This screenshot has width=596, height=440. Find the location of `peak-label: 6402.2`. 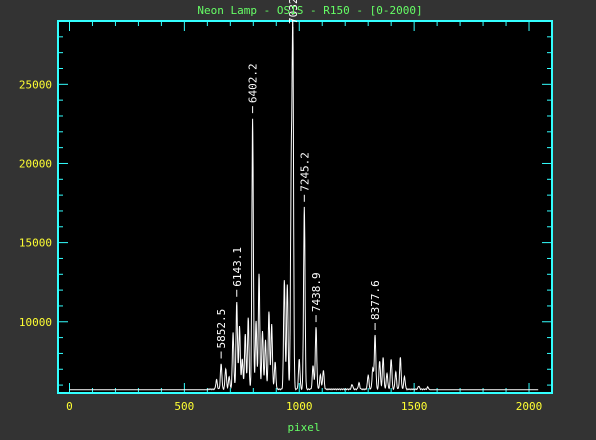

peak-label: 6402.2 is located at coordinates (253, 83).